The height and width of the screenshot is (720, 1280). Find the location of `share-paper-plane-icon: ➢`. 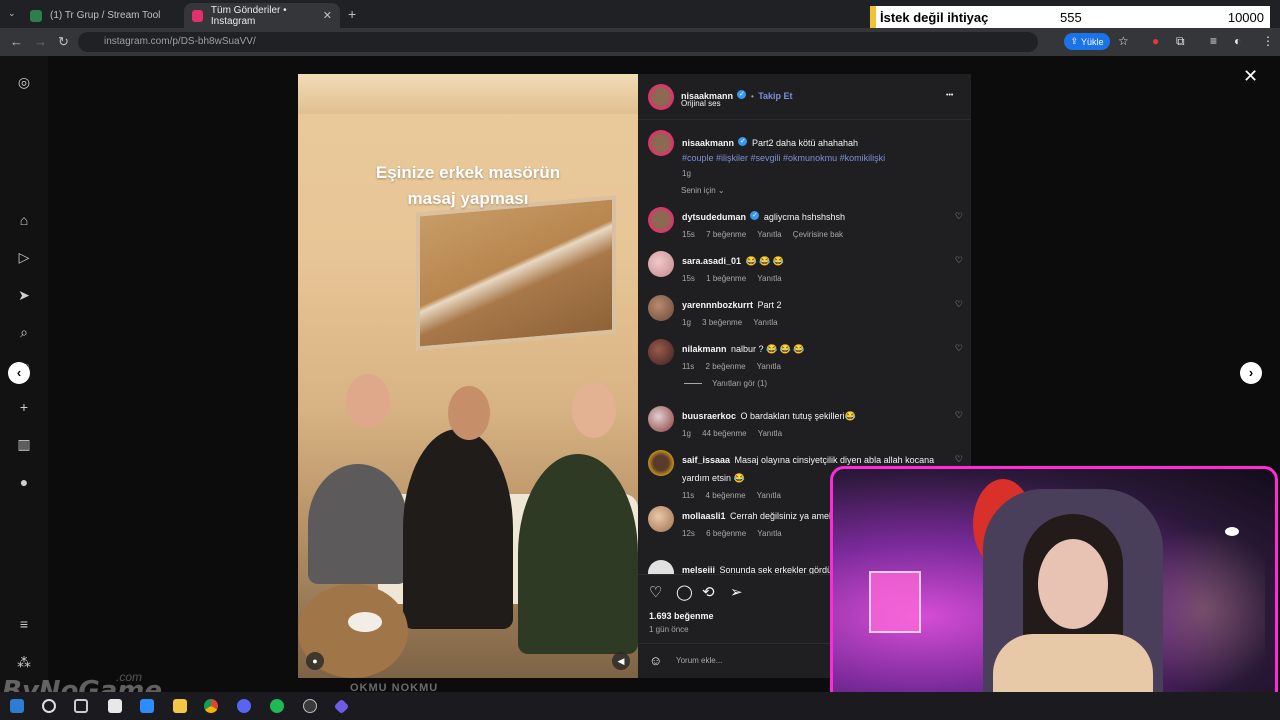

share-paper-plane-icon: ➢ is located at coordinates (736, 592).